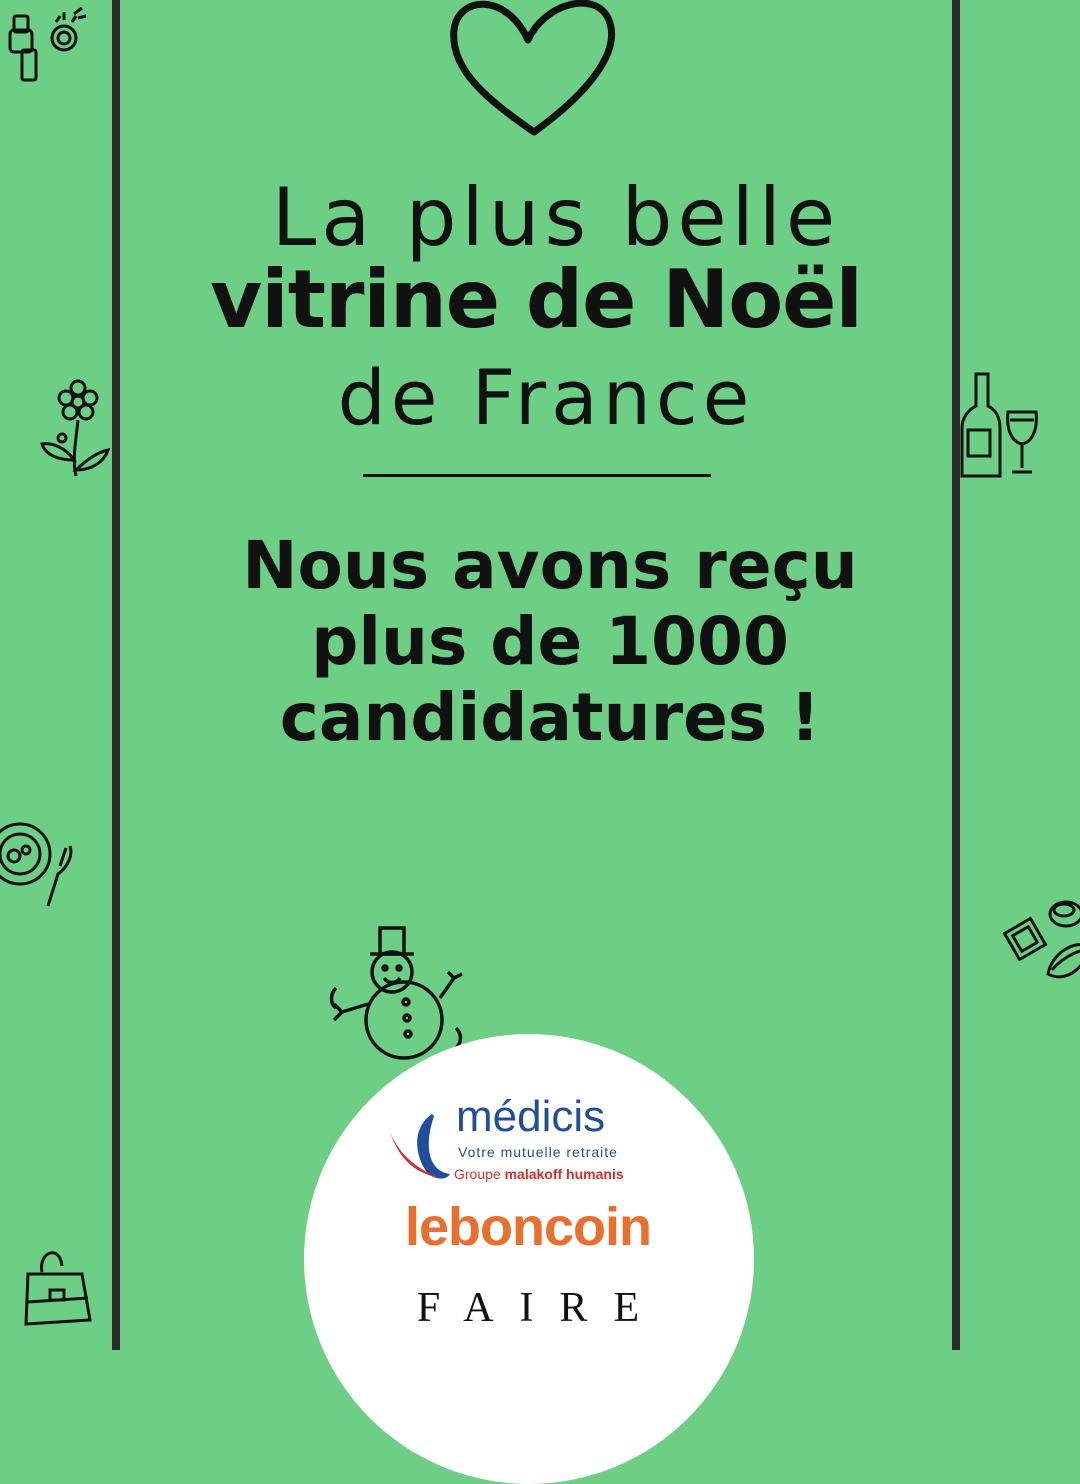  Describe the element at coordinates (536, 299) in the screenshot. I see `title-line-2: vitrine de Noël` at that location.